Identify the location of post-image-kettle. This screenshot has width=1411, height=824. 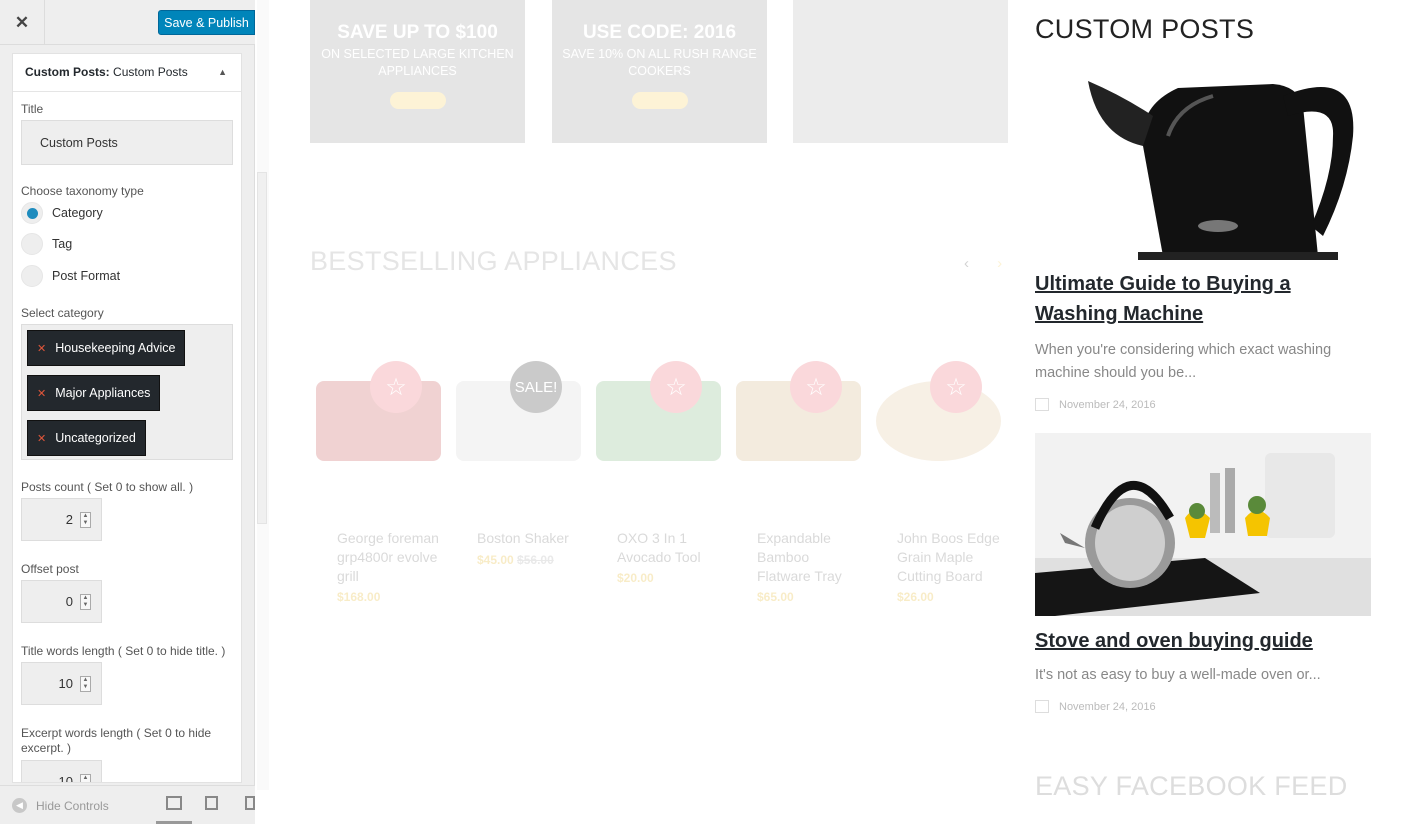
(1220, 168).